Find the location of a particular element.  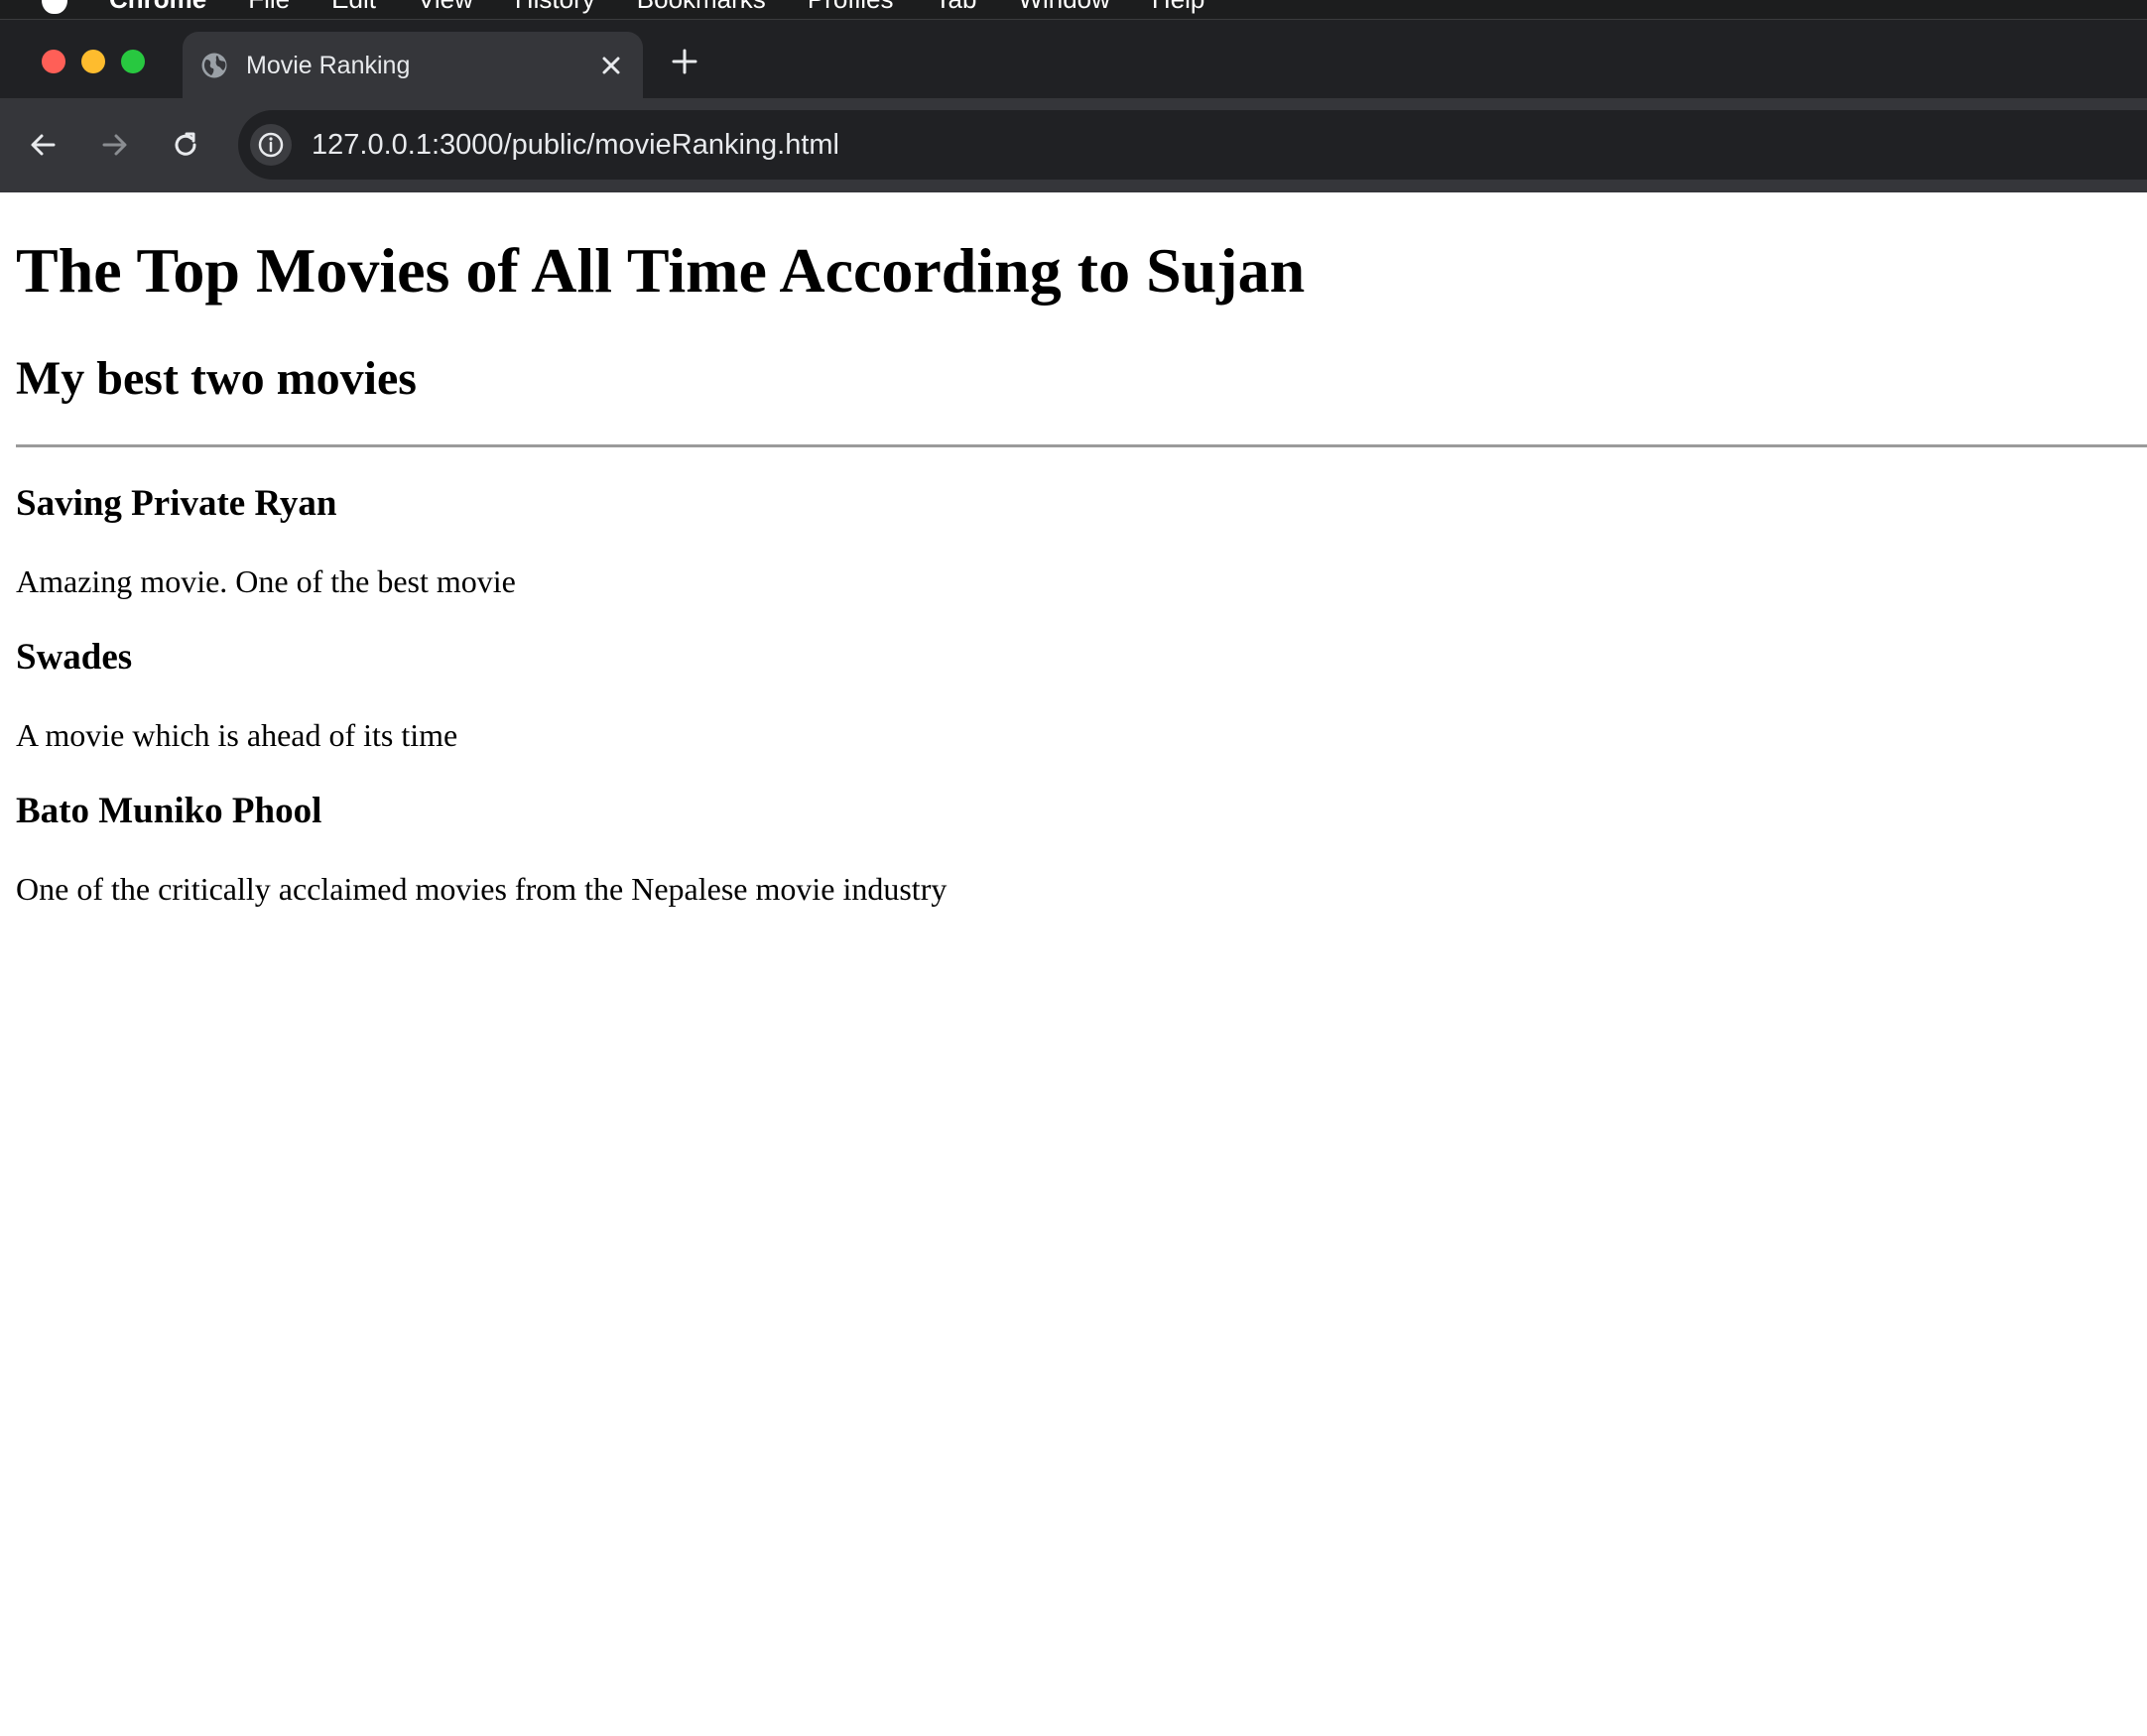

url-text: 127.0.0.1:3000/public/movieRanking.html is located at coordinates (575, 145).